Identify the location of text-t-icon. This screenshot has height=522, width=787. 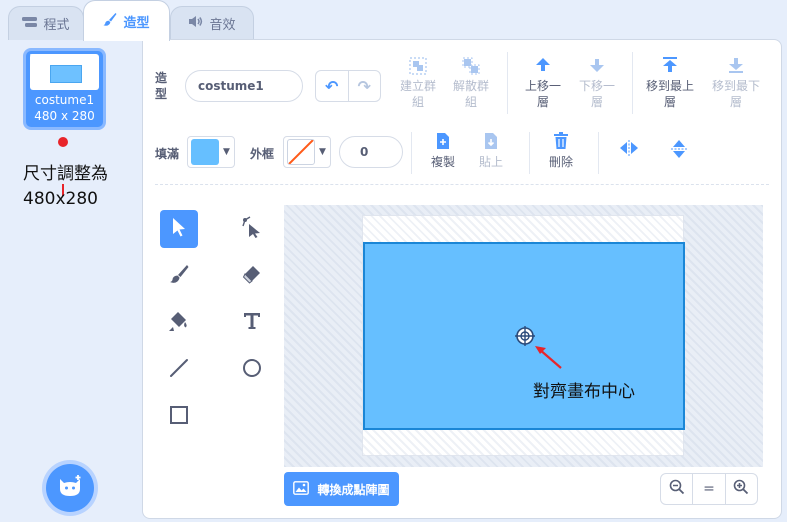
(252, 323).